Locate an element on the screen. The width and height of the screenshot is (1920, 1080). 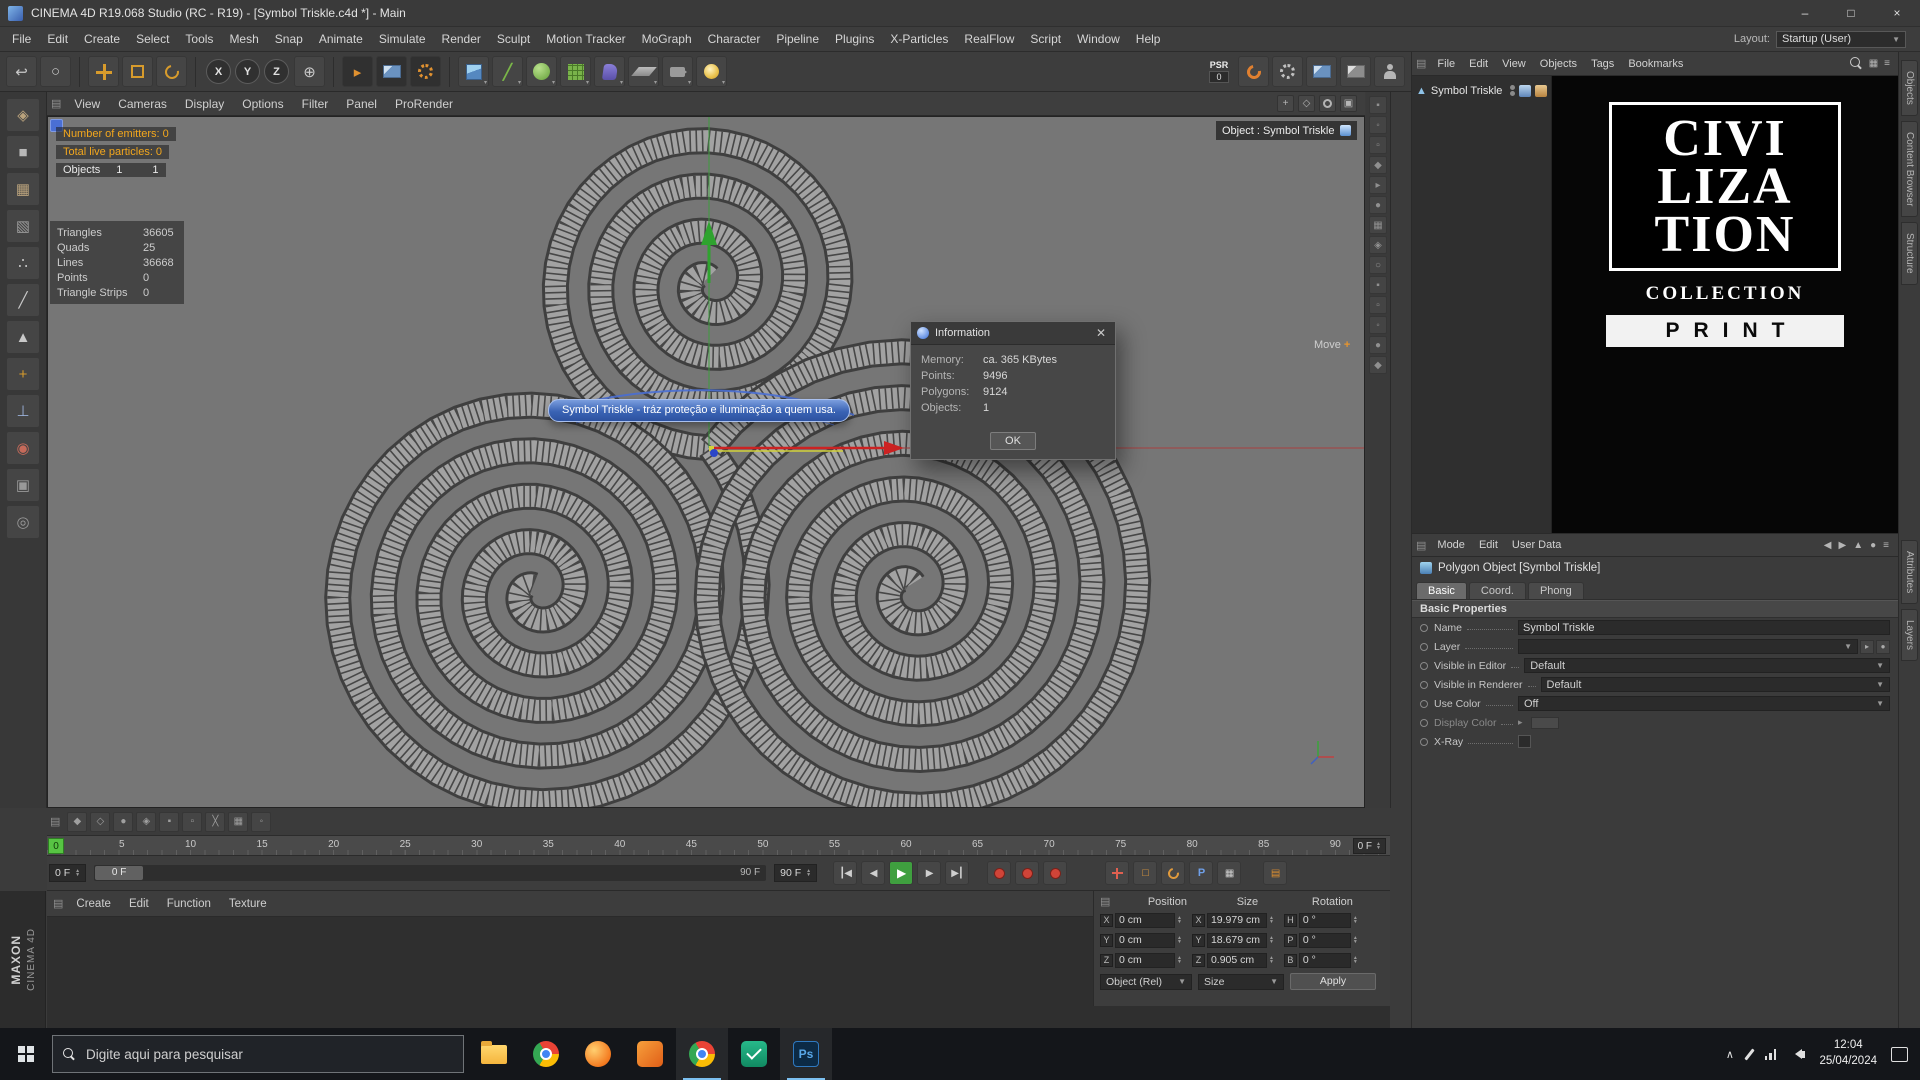
menu-item: Window is located at coordinates (1098, 39).